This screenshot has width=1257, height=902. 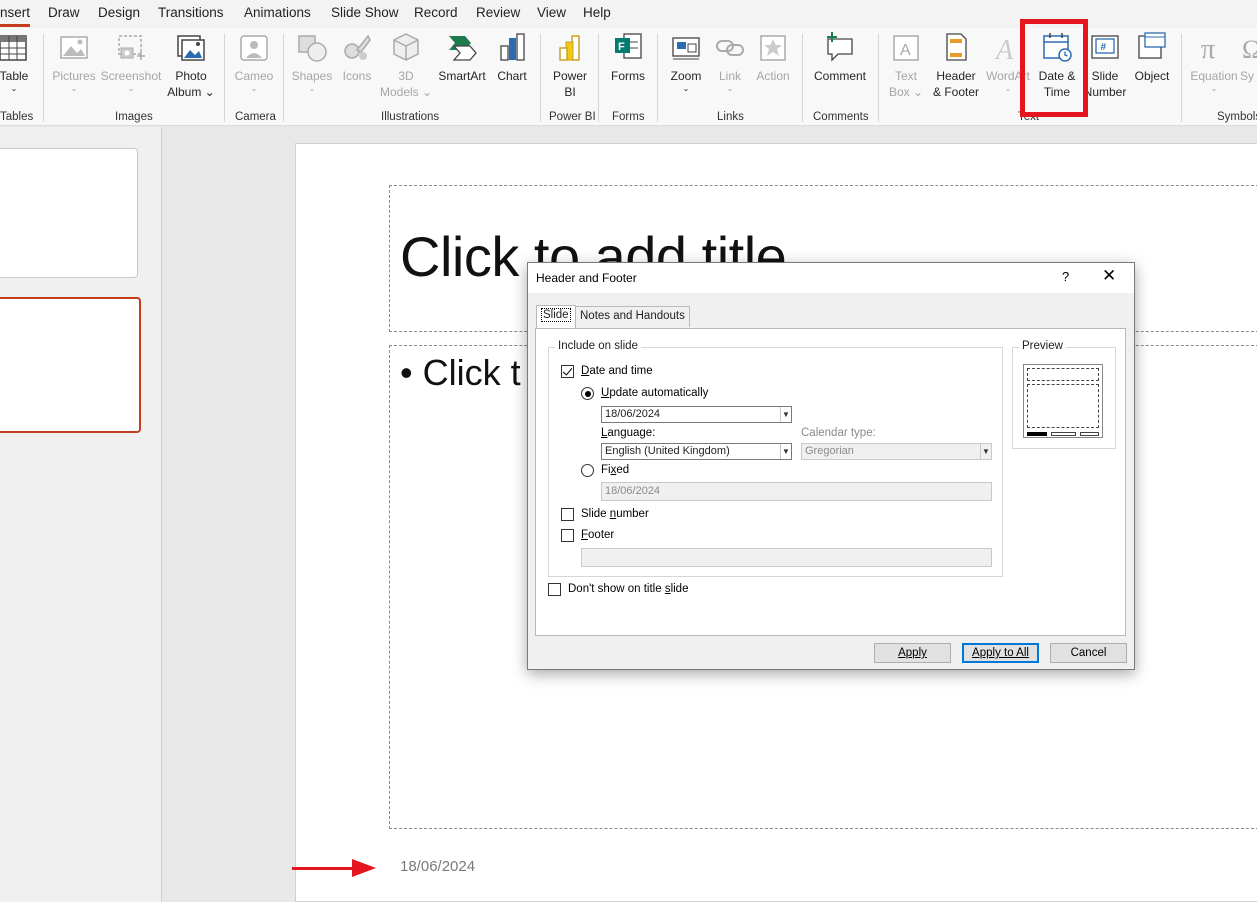 I want to click on calendar-type-dropdown: Gregorian ▼, so click(x=896, y=451).